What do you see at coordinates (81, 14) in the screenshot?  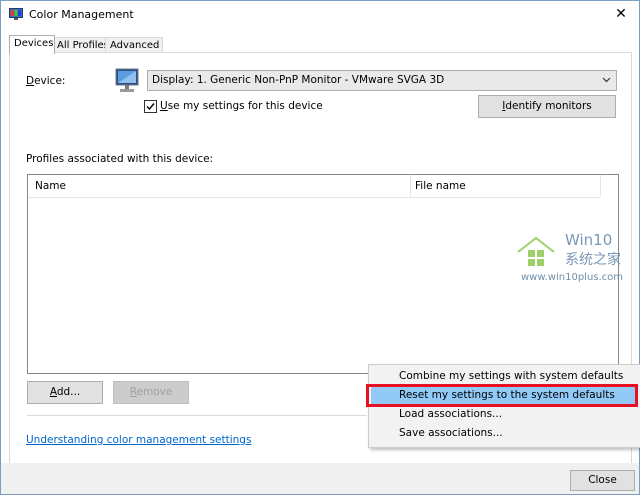 I see `window-title: Color Management` at bounding box center [81, 14].